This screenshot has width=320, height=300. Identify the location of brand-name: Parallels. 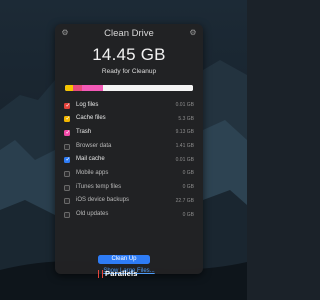
(121, 273).